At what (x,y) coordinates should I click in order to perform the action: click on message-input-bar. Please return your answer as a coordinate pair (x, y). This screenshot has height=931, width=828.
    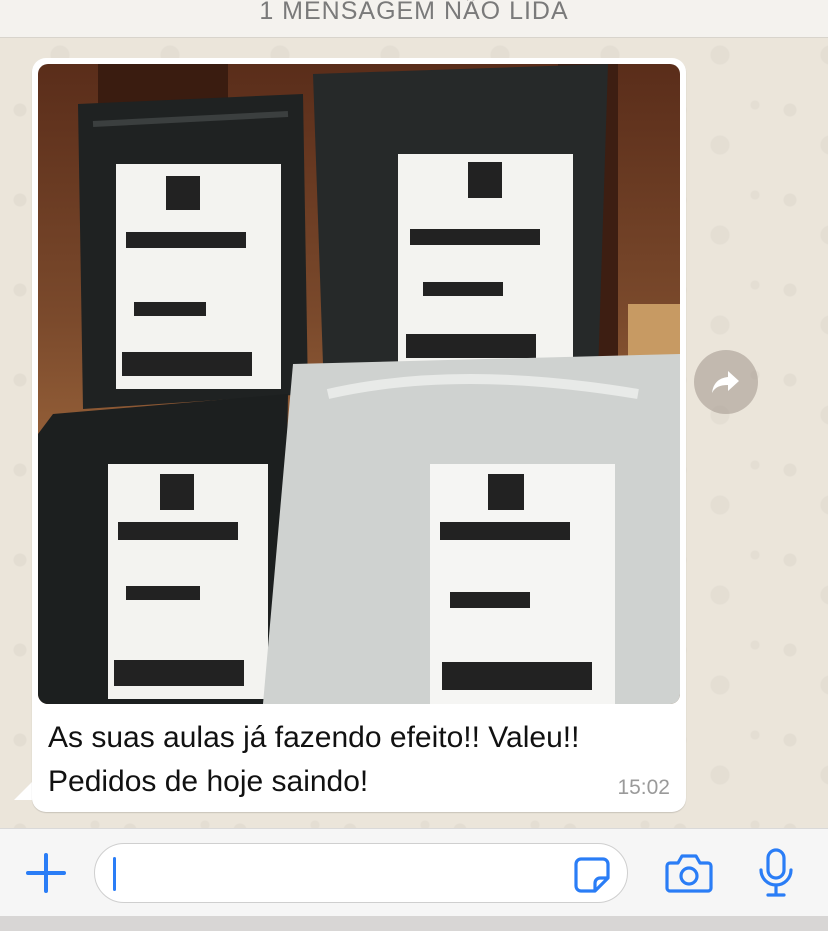
    Looking at the image, I should click on (414, 872).